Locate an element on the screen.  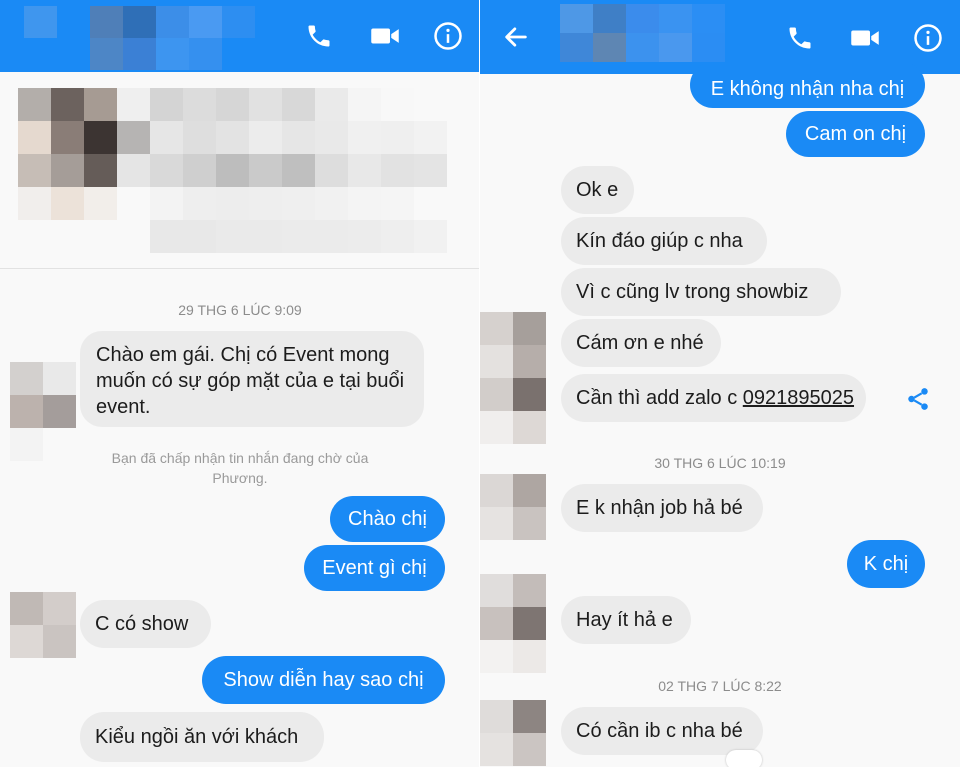
message-outgoing: Chào chị is located at coordinates (387, 519).